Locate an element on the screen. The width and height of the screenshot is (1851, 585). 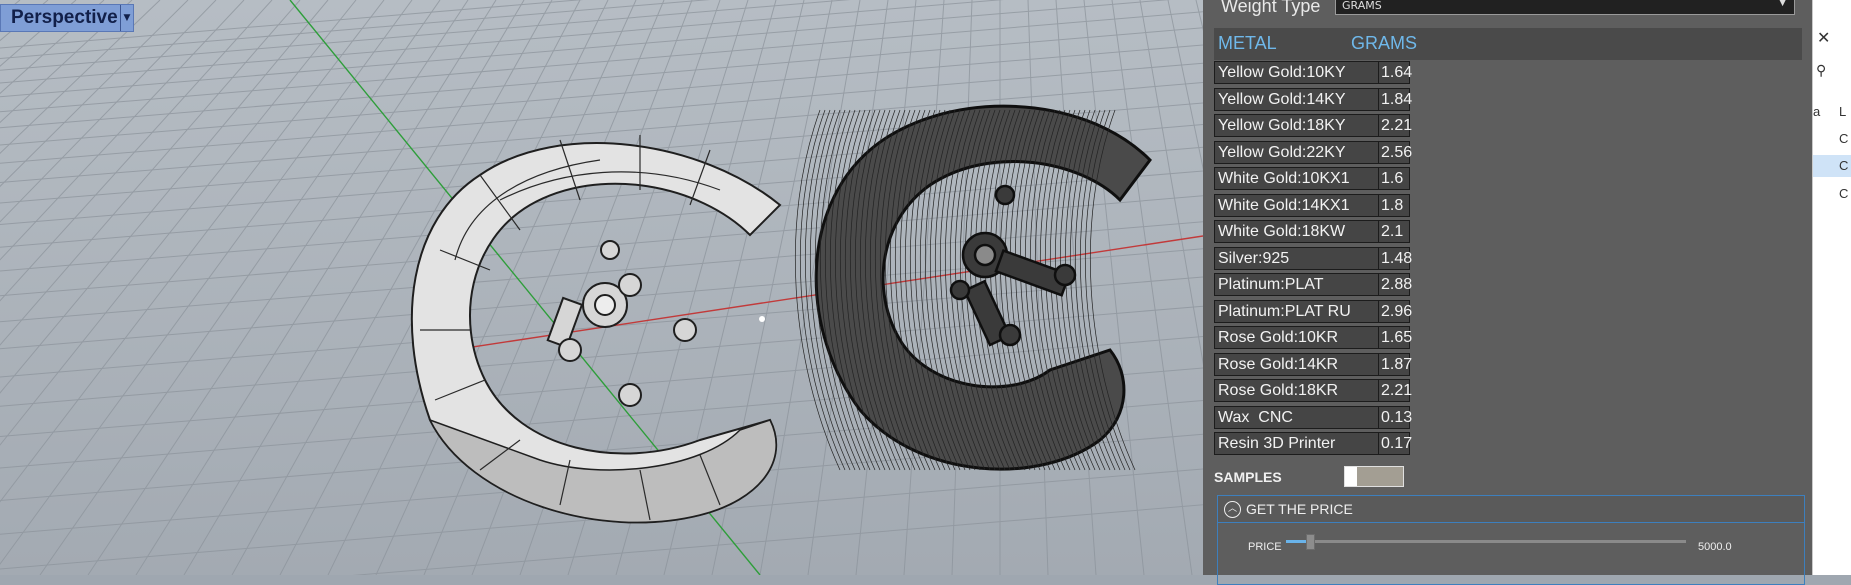
metal-name-cell: Rose Gold:14KR is located at coordinates (1296, 364).